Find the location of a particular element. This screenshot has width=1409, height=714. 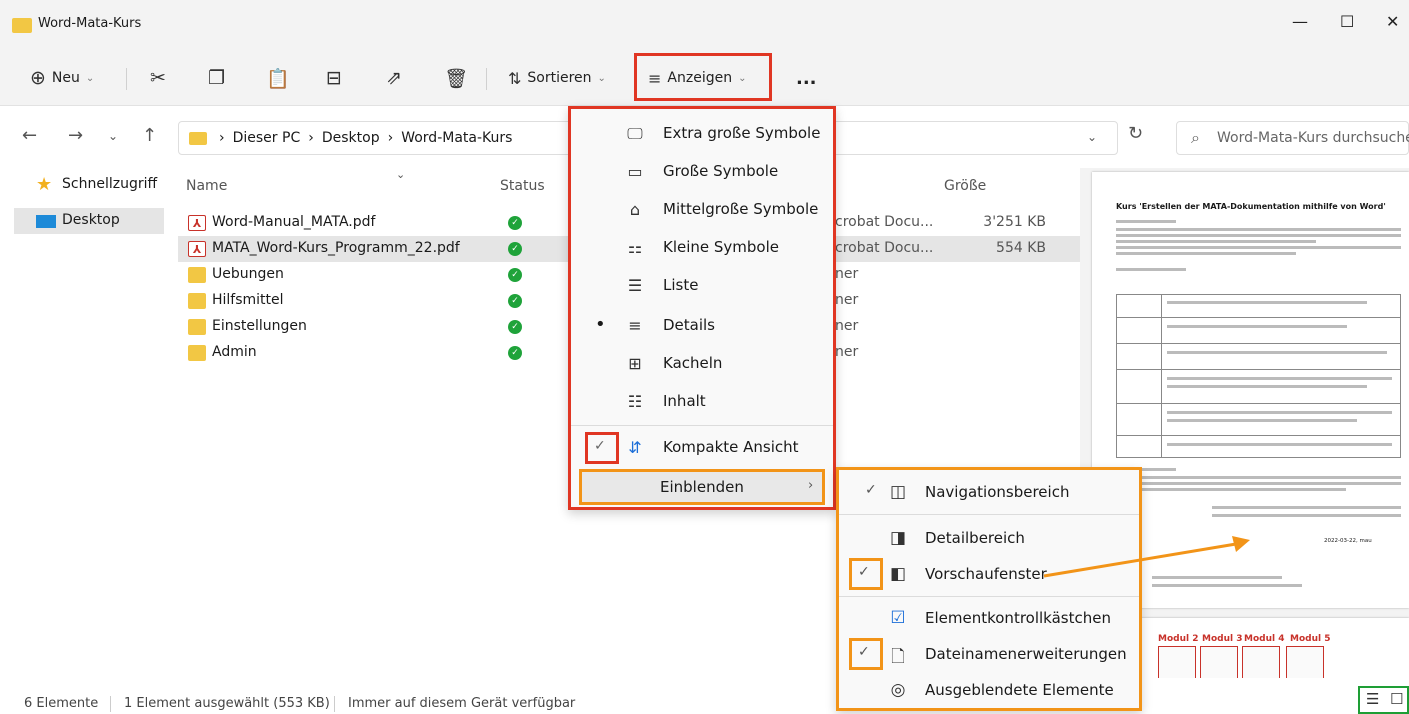

file-name: Word-Manual_MATA.pdf is located at coordinates (294, 222).